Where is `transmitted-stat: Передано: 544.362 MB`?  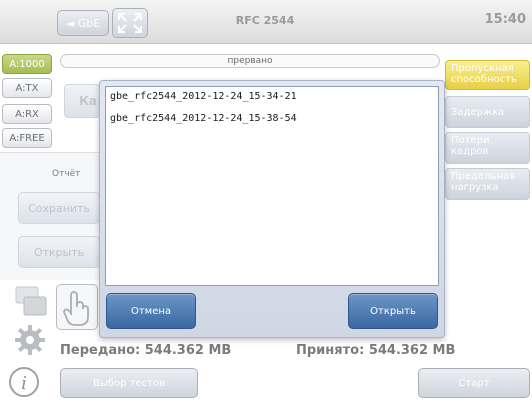
transmitted-stat: Передано: 544.362 MB is located at coordinates (146, 350).